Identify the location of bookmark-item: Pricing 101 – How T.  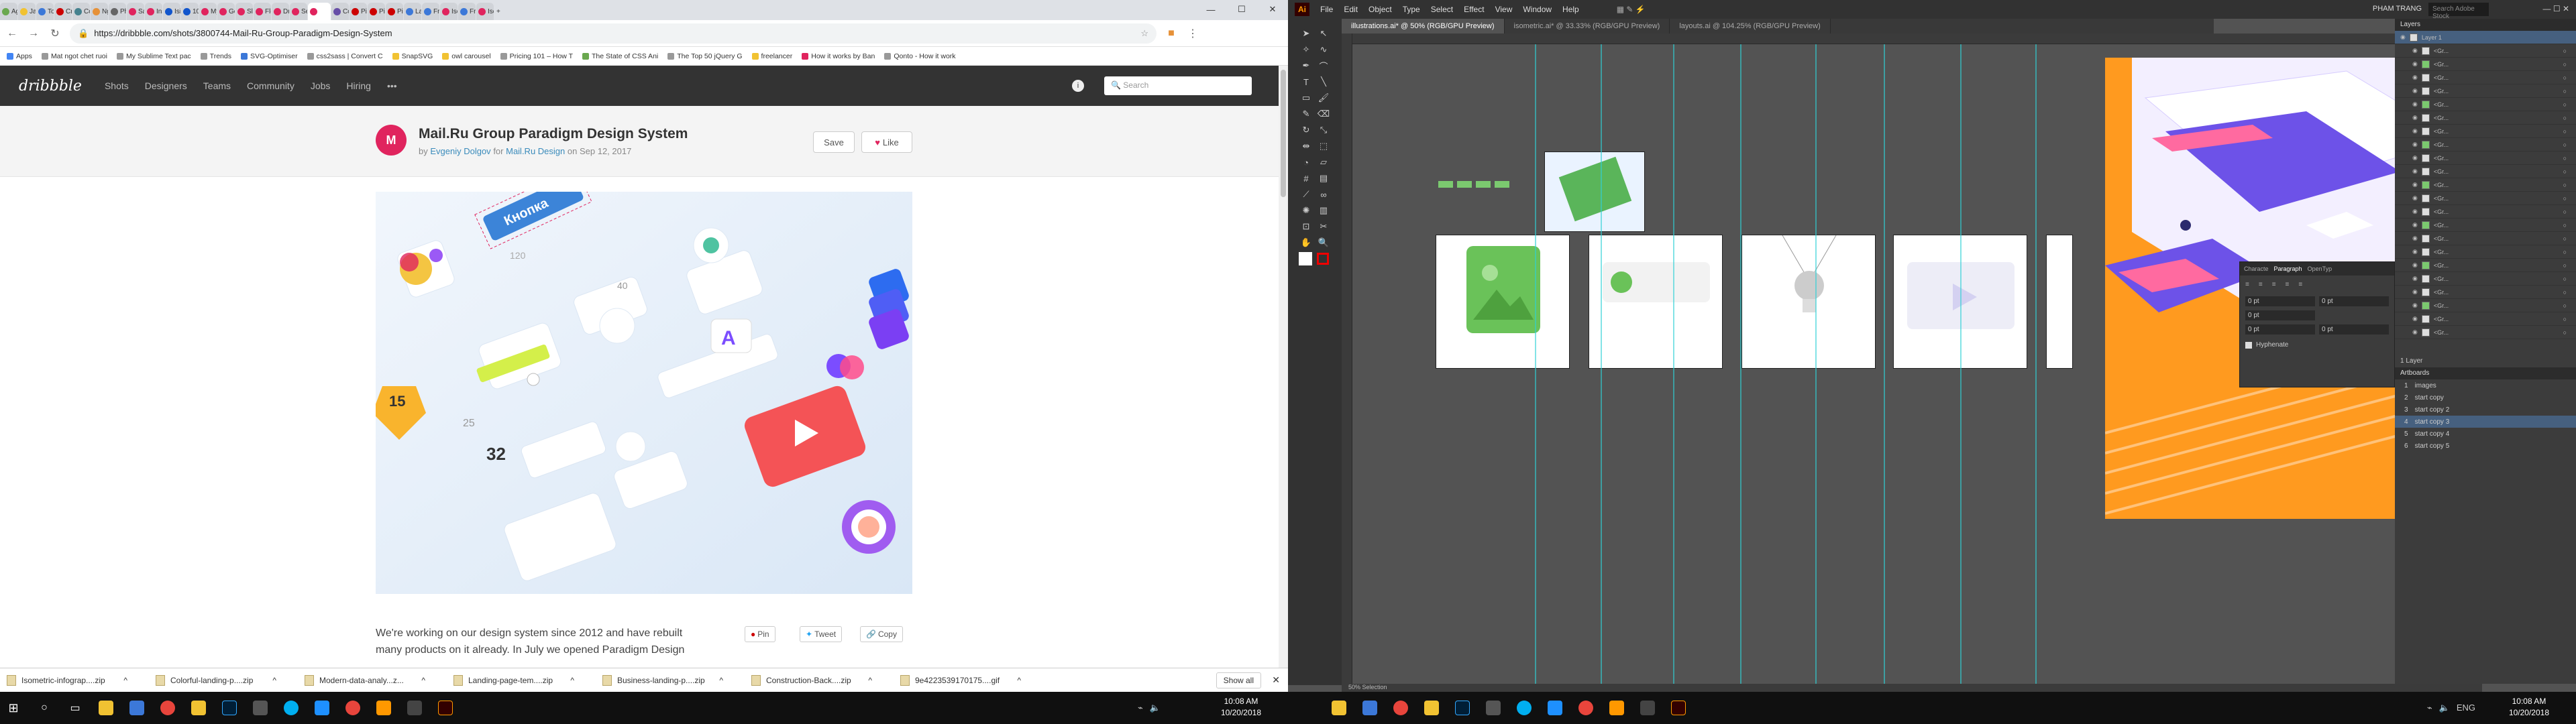
(536, 56).